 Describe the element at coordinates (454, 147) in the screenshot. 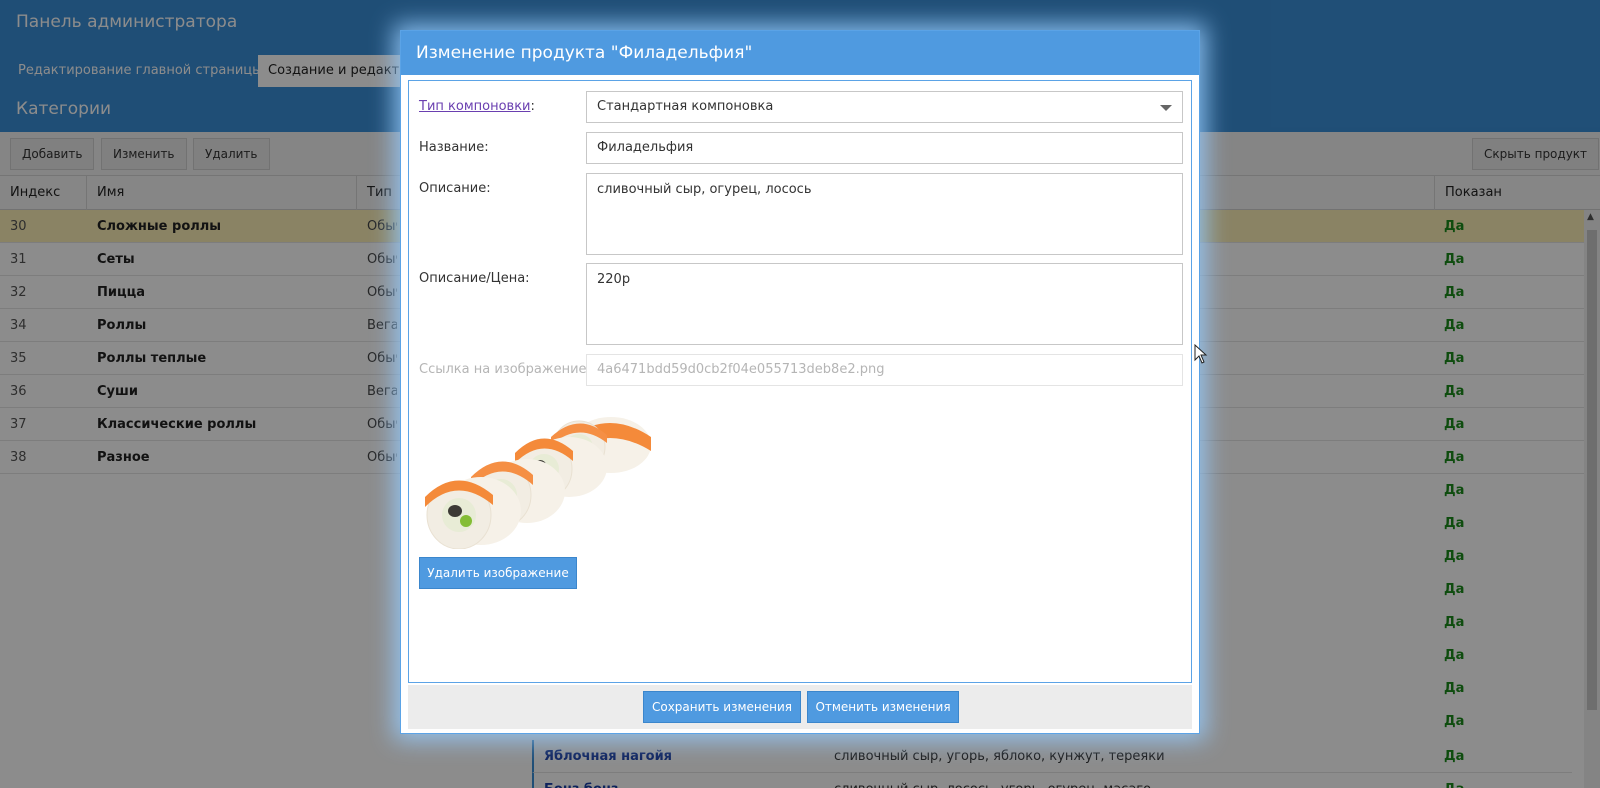

I see `name-label: Название:` at that location.